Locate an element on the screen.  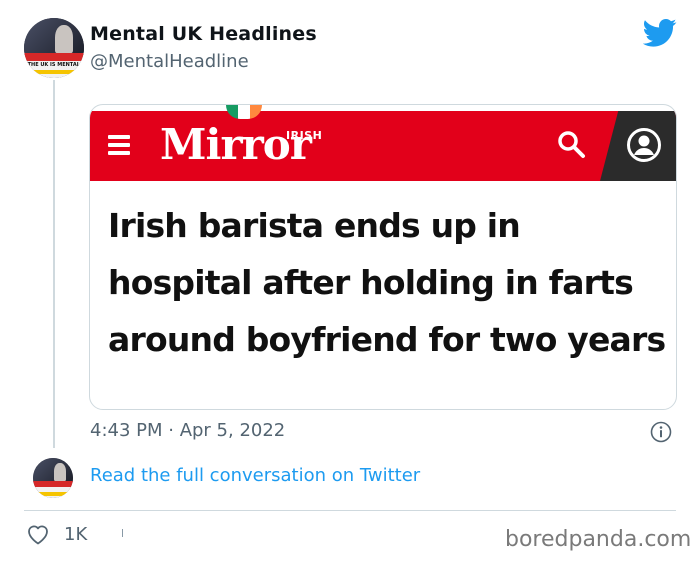
like-count: 1K is located at coordinates (75, 534).